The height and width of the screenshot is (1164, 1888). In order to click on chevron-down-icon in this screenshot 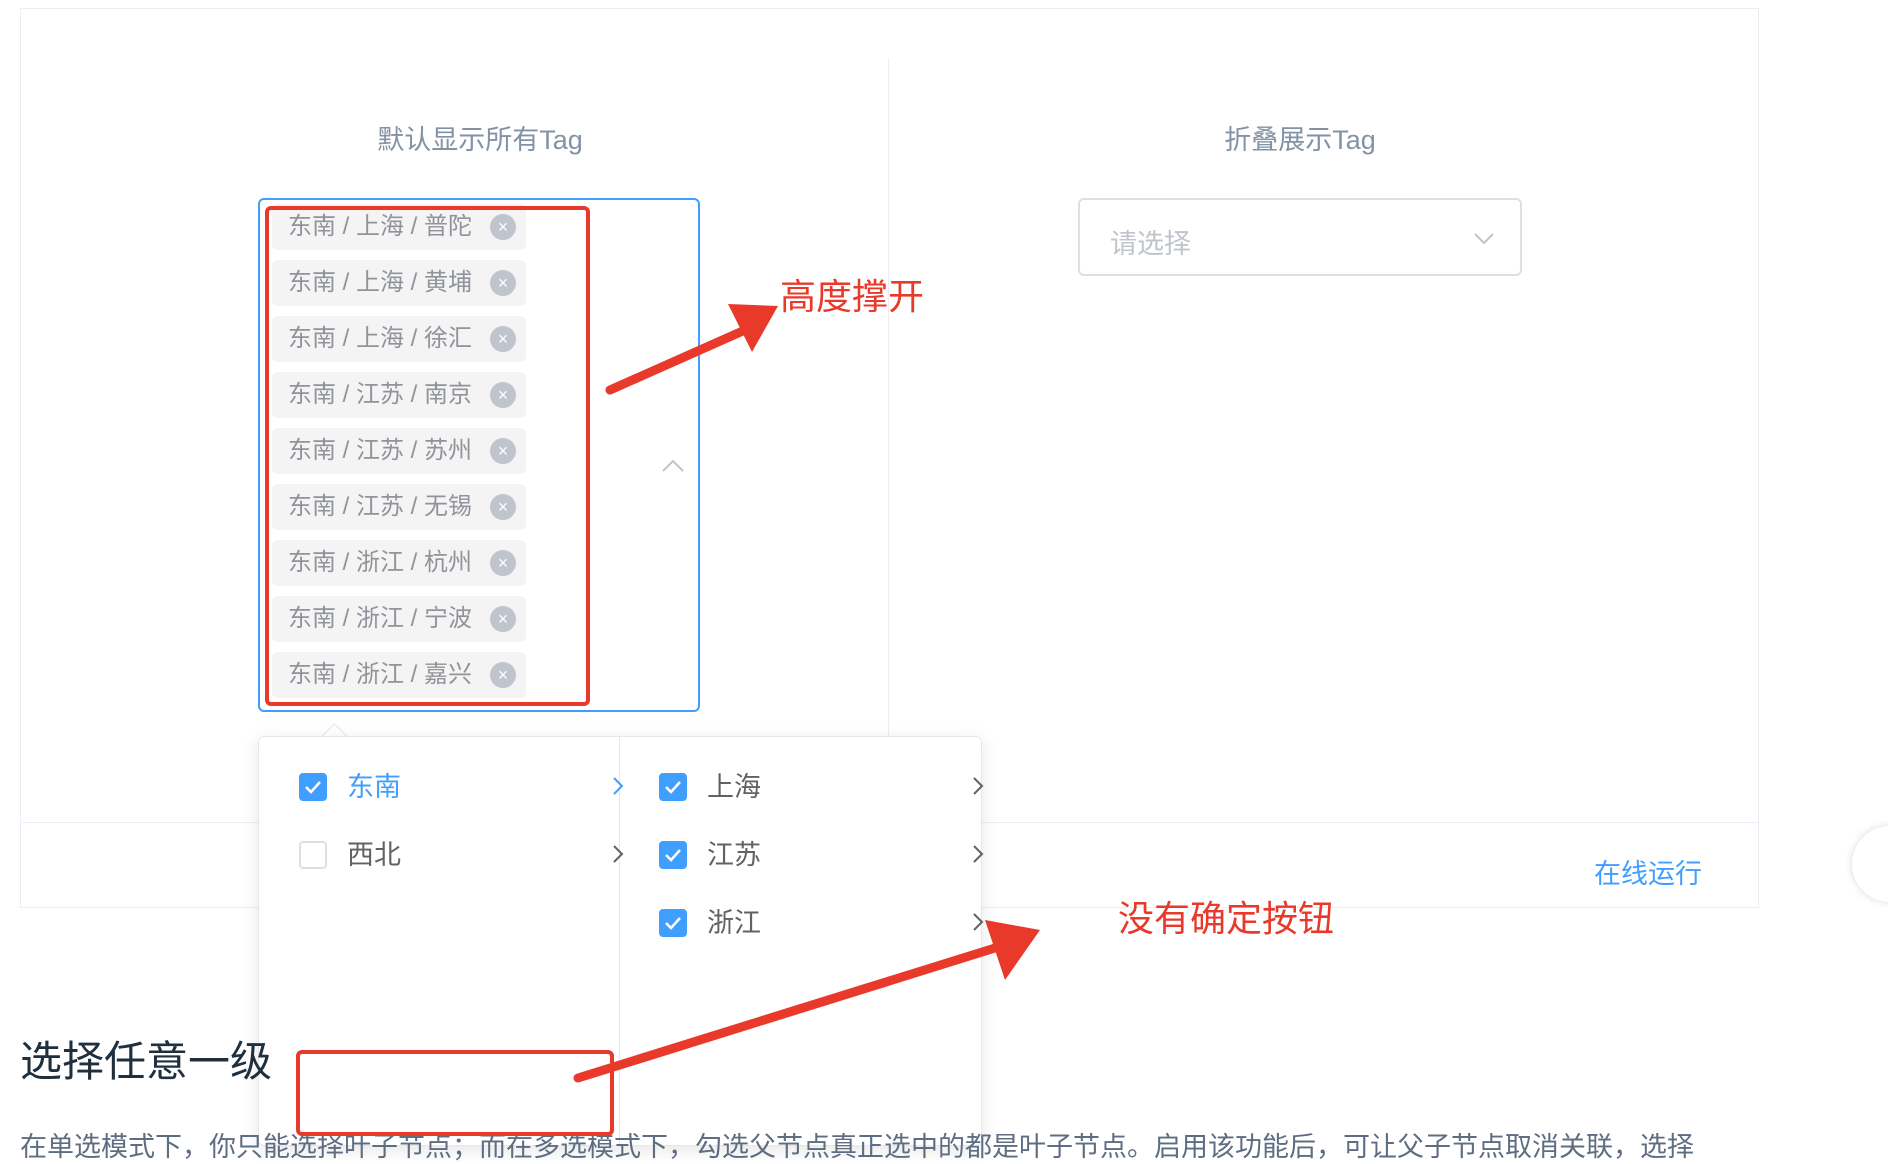, I will do `click(1484, 239)`.